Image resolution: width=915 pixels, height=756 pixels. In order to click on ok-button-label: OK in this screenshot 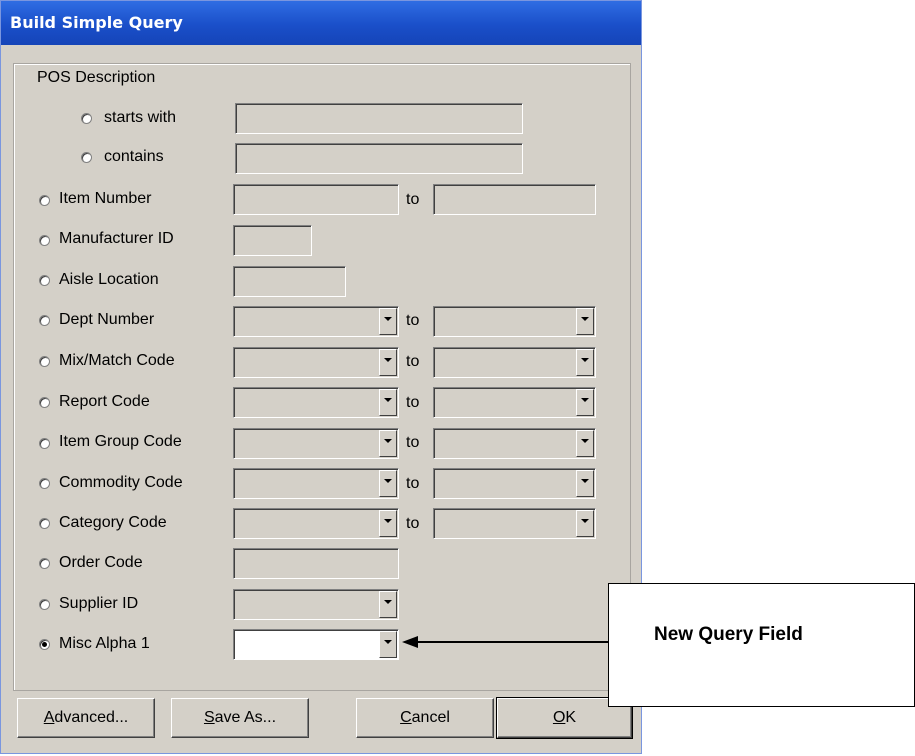, I will do `click(564, 717)`.